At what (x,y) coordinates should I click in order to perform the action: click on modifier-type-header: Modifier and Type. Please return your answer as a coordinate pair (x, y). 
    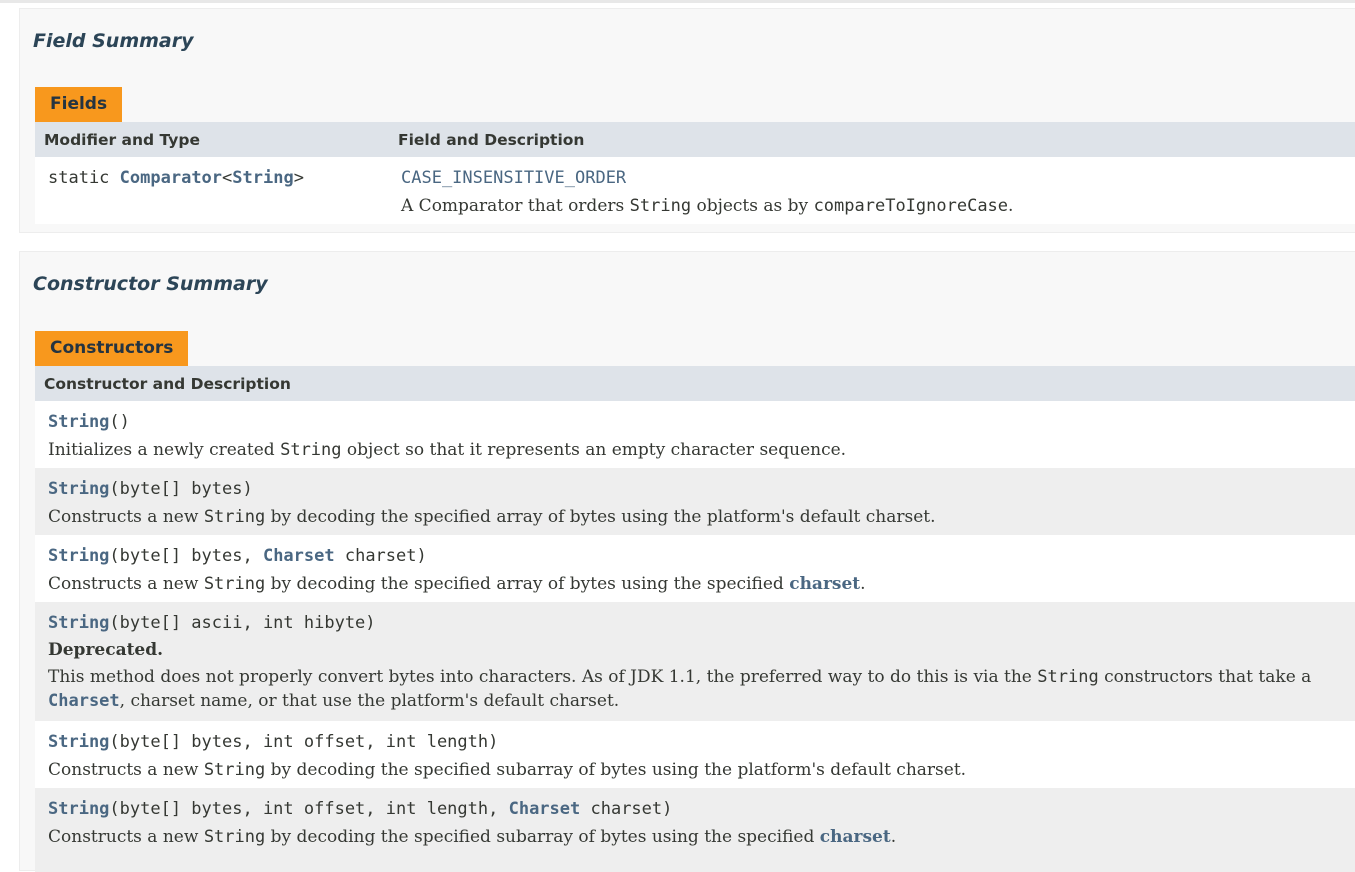
    Looking at the image, I should click on (122, 140).